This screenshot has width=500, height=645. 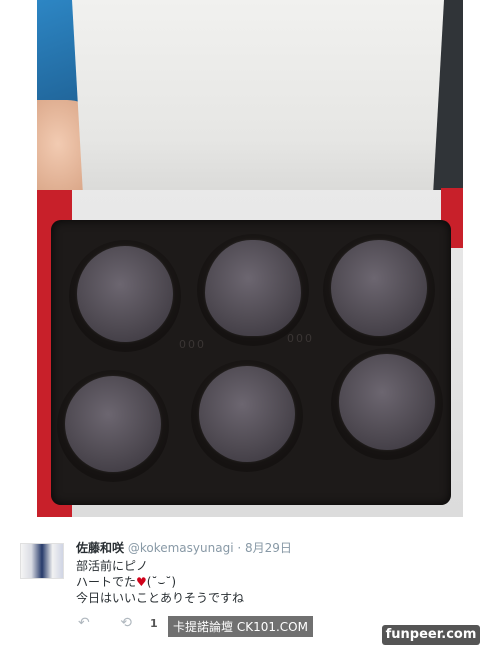 What do you see at coordinates (42, 561) in the screenshot?
I see `avatar` at bounding box center [42, 561].